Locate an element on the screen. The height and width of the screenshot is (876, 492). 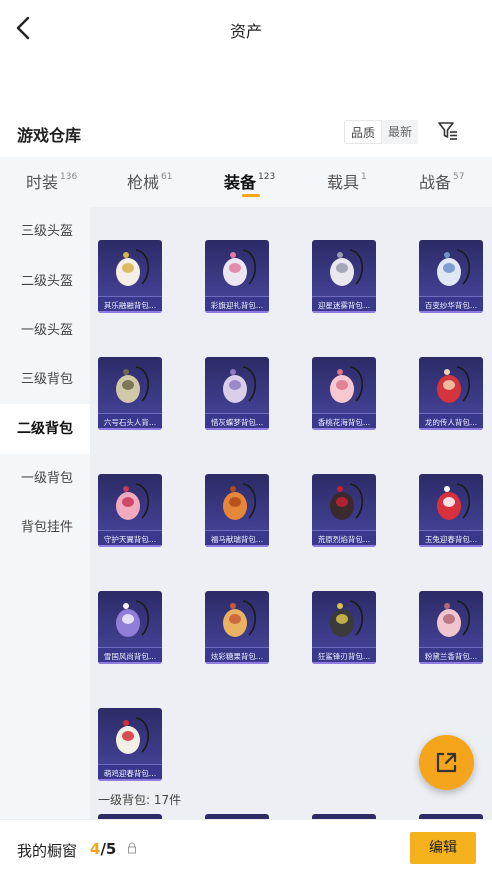
dragon-backpack-icon is located at coordinates (453, 384).